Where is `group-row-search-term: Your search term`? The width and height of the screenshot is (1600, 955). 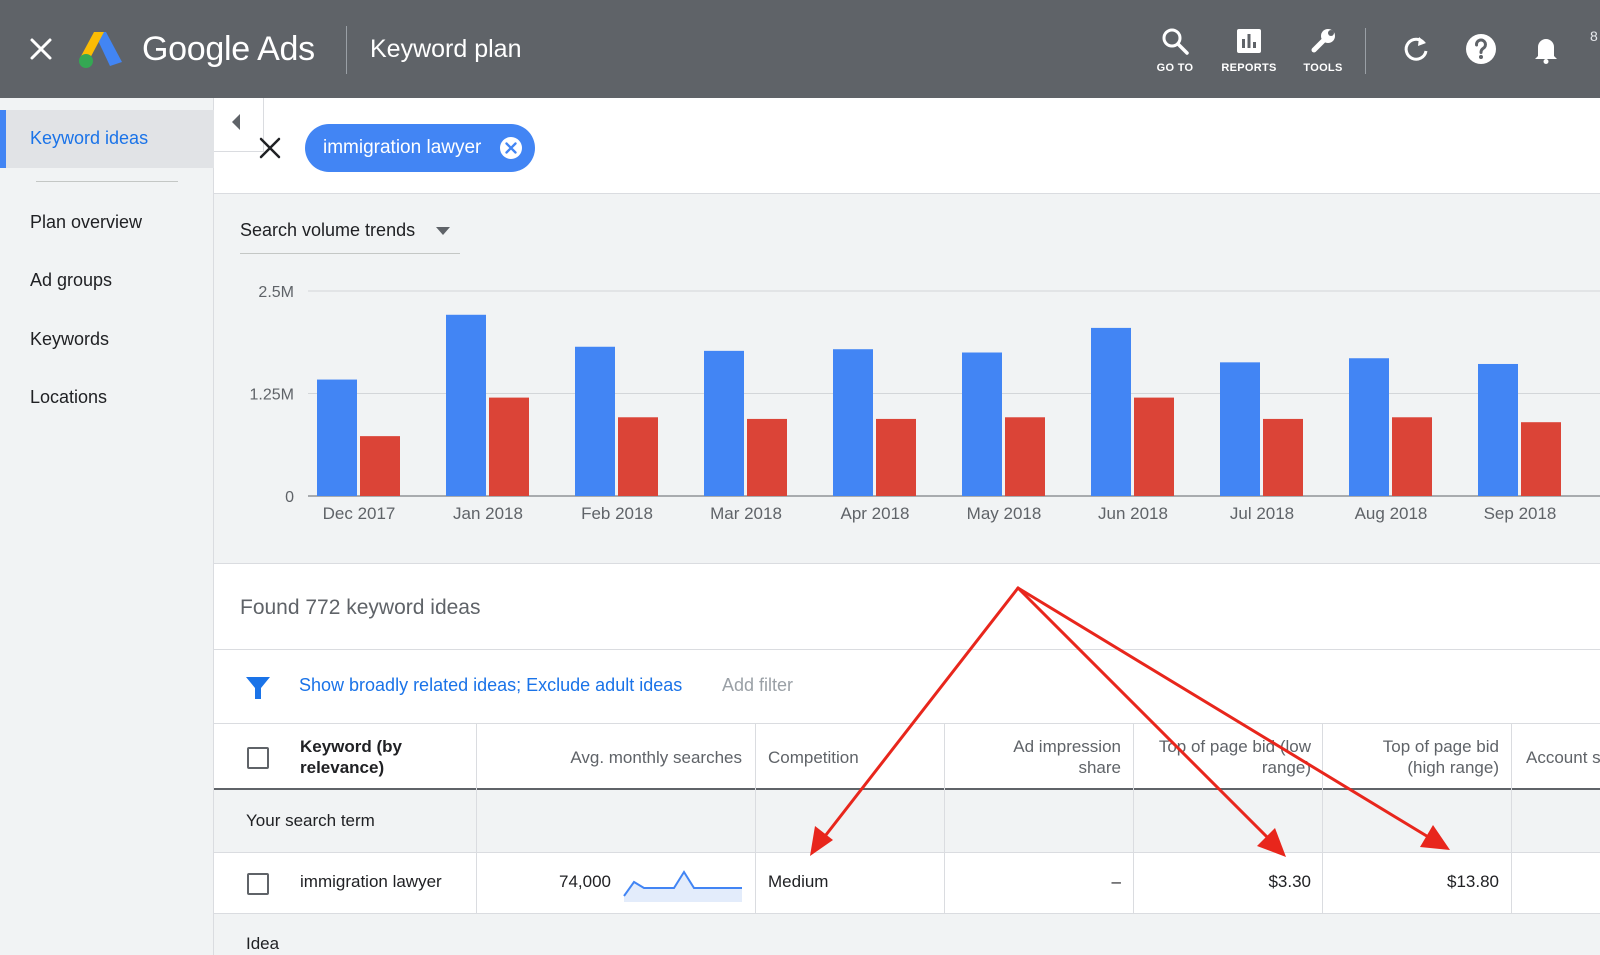
group-row-search-term: Your search term is located at coordinates (907, 821).